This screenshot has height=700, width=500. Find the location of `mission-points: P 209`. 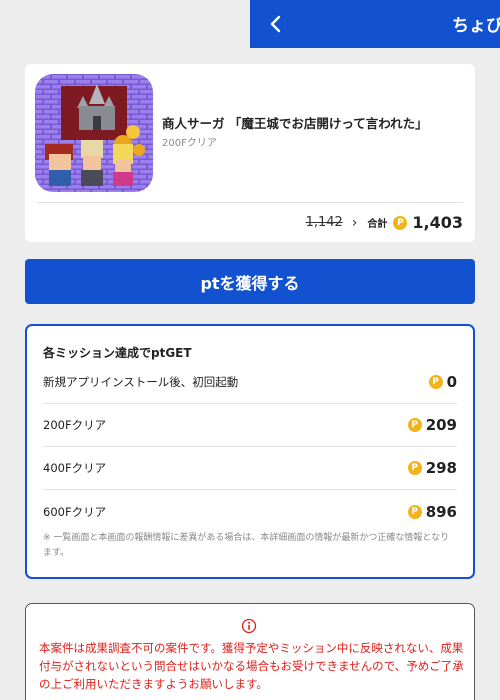

mission-points: P 209 is located at coordinates (432, 425).